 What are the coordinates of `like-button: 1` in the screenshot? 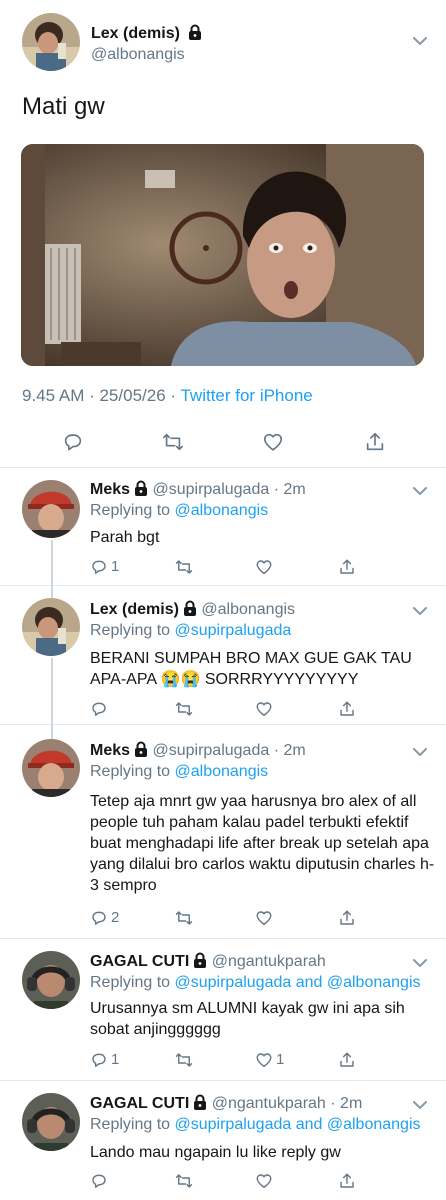 It's located at (269, 1060).